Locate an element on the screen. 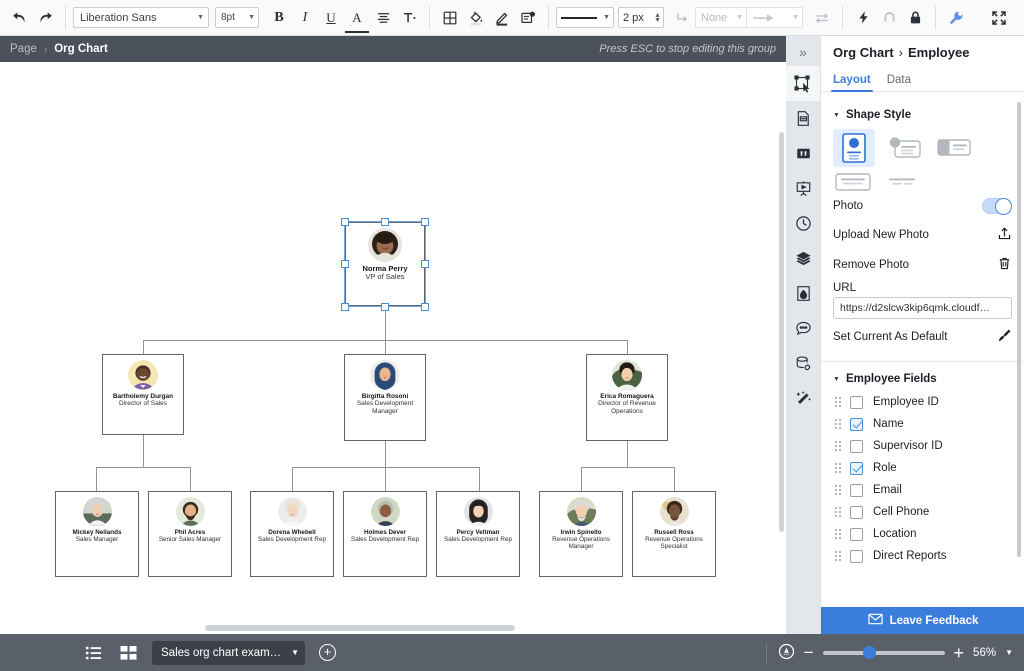 This screenshot has width=1024, height=671. end-arrow-select: ▼ is located at coordinates (775, 17).